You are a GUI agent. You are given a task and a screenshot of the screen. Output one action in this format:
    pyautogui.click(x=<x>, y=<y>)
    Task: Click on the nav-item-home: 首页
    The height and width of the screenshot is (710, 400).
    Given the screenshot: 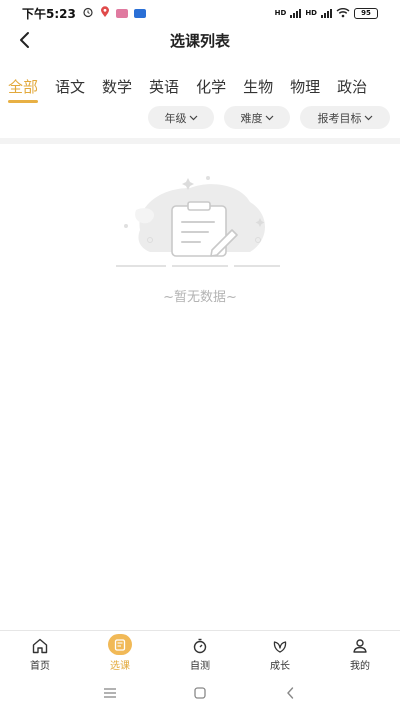 What is the action you would take?
    pyautogui.click(x=40, y=651)
    